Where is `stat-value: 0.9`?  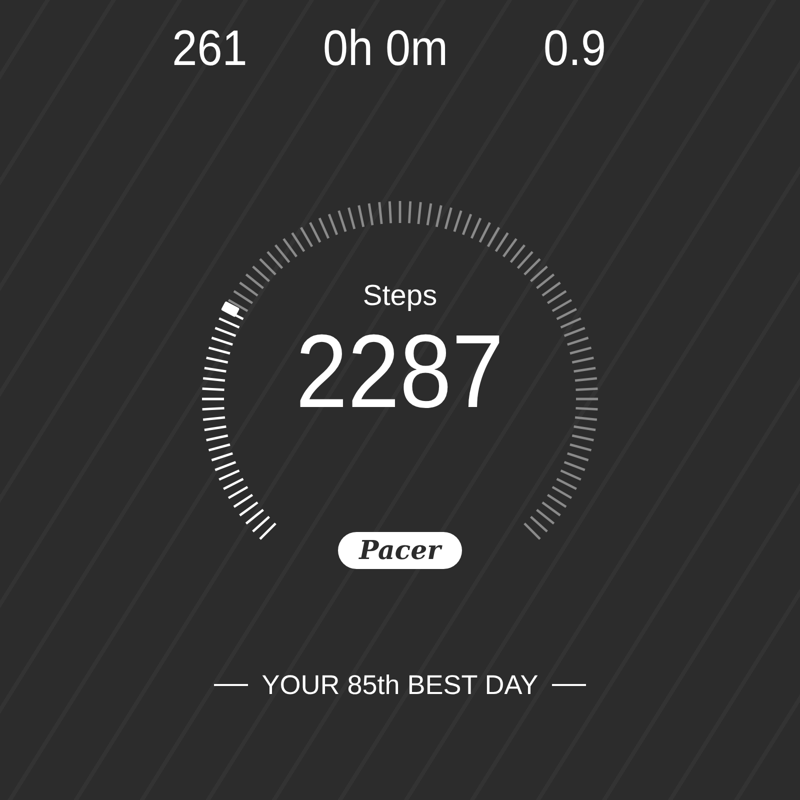
stat-value: 0.9 is located at coordinates (575, 48).